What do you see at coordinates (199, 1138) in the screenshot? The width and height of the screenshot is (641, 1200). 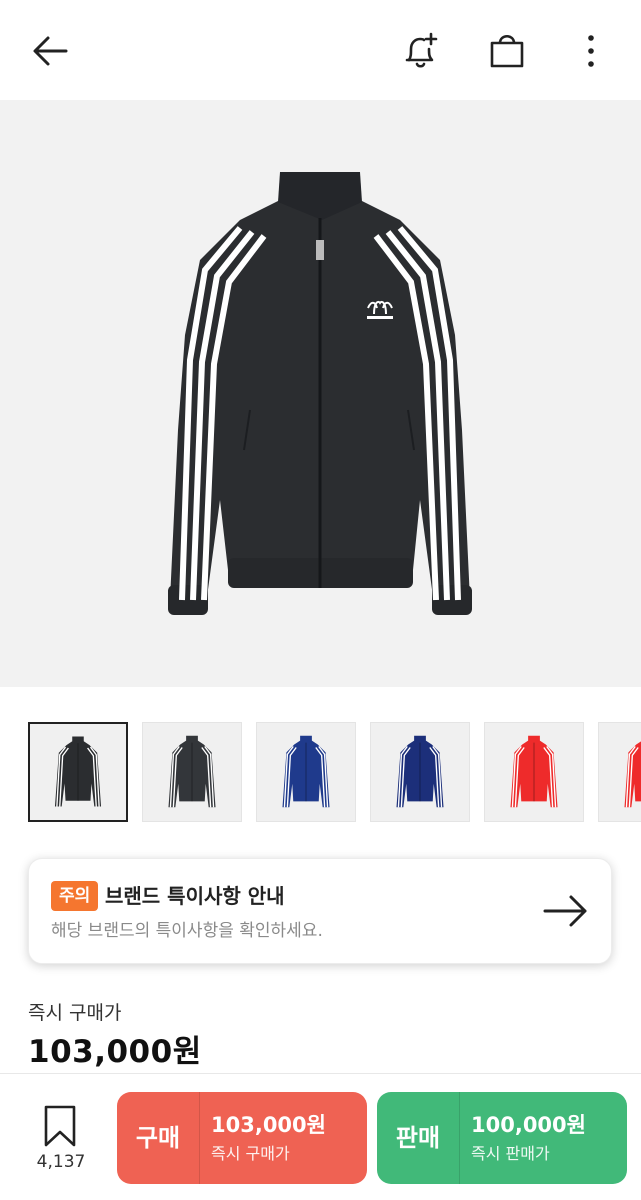 I see `buy-divider` at bounding box center [199, 1138].